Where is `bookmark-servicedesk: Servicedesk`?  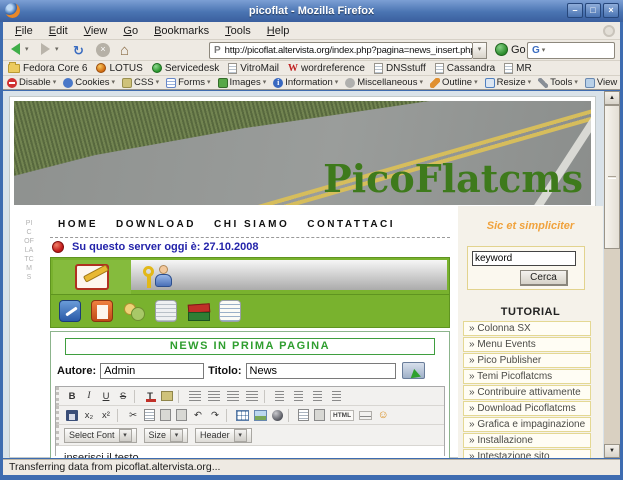
bookmark-servicedesk: Servicedesk is located at coordinates (185, 68).